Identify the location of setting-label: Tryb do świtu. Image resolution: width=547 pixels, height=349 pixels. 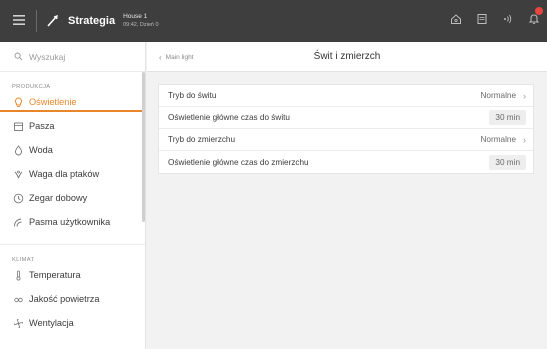
(192, 95).